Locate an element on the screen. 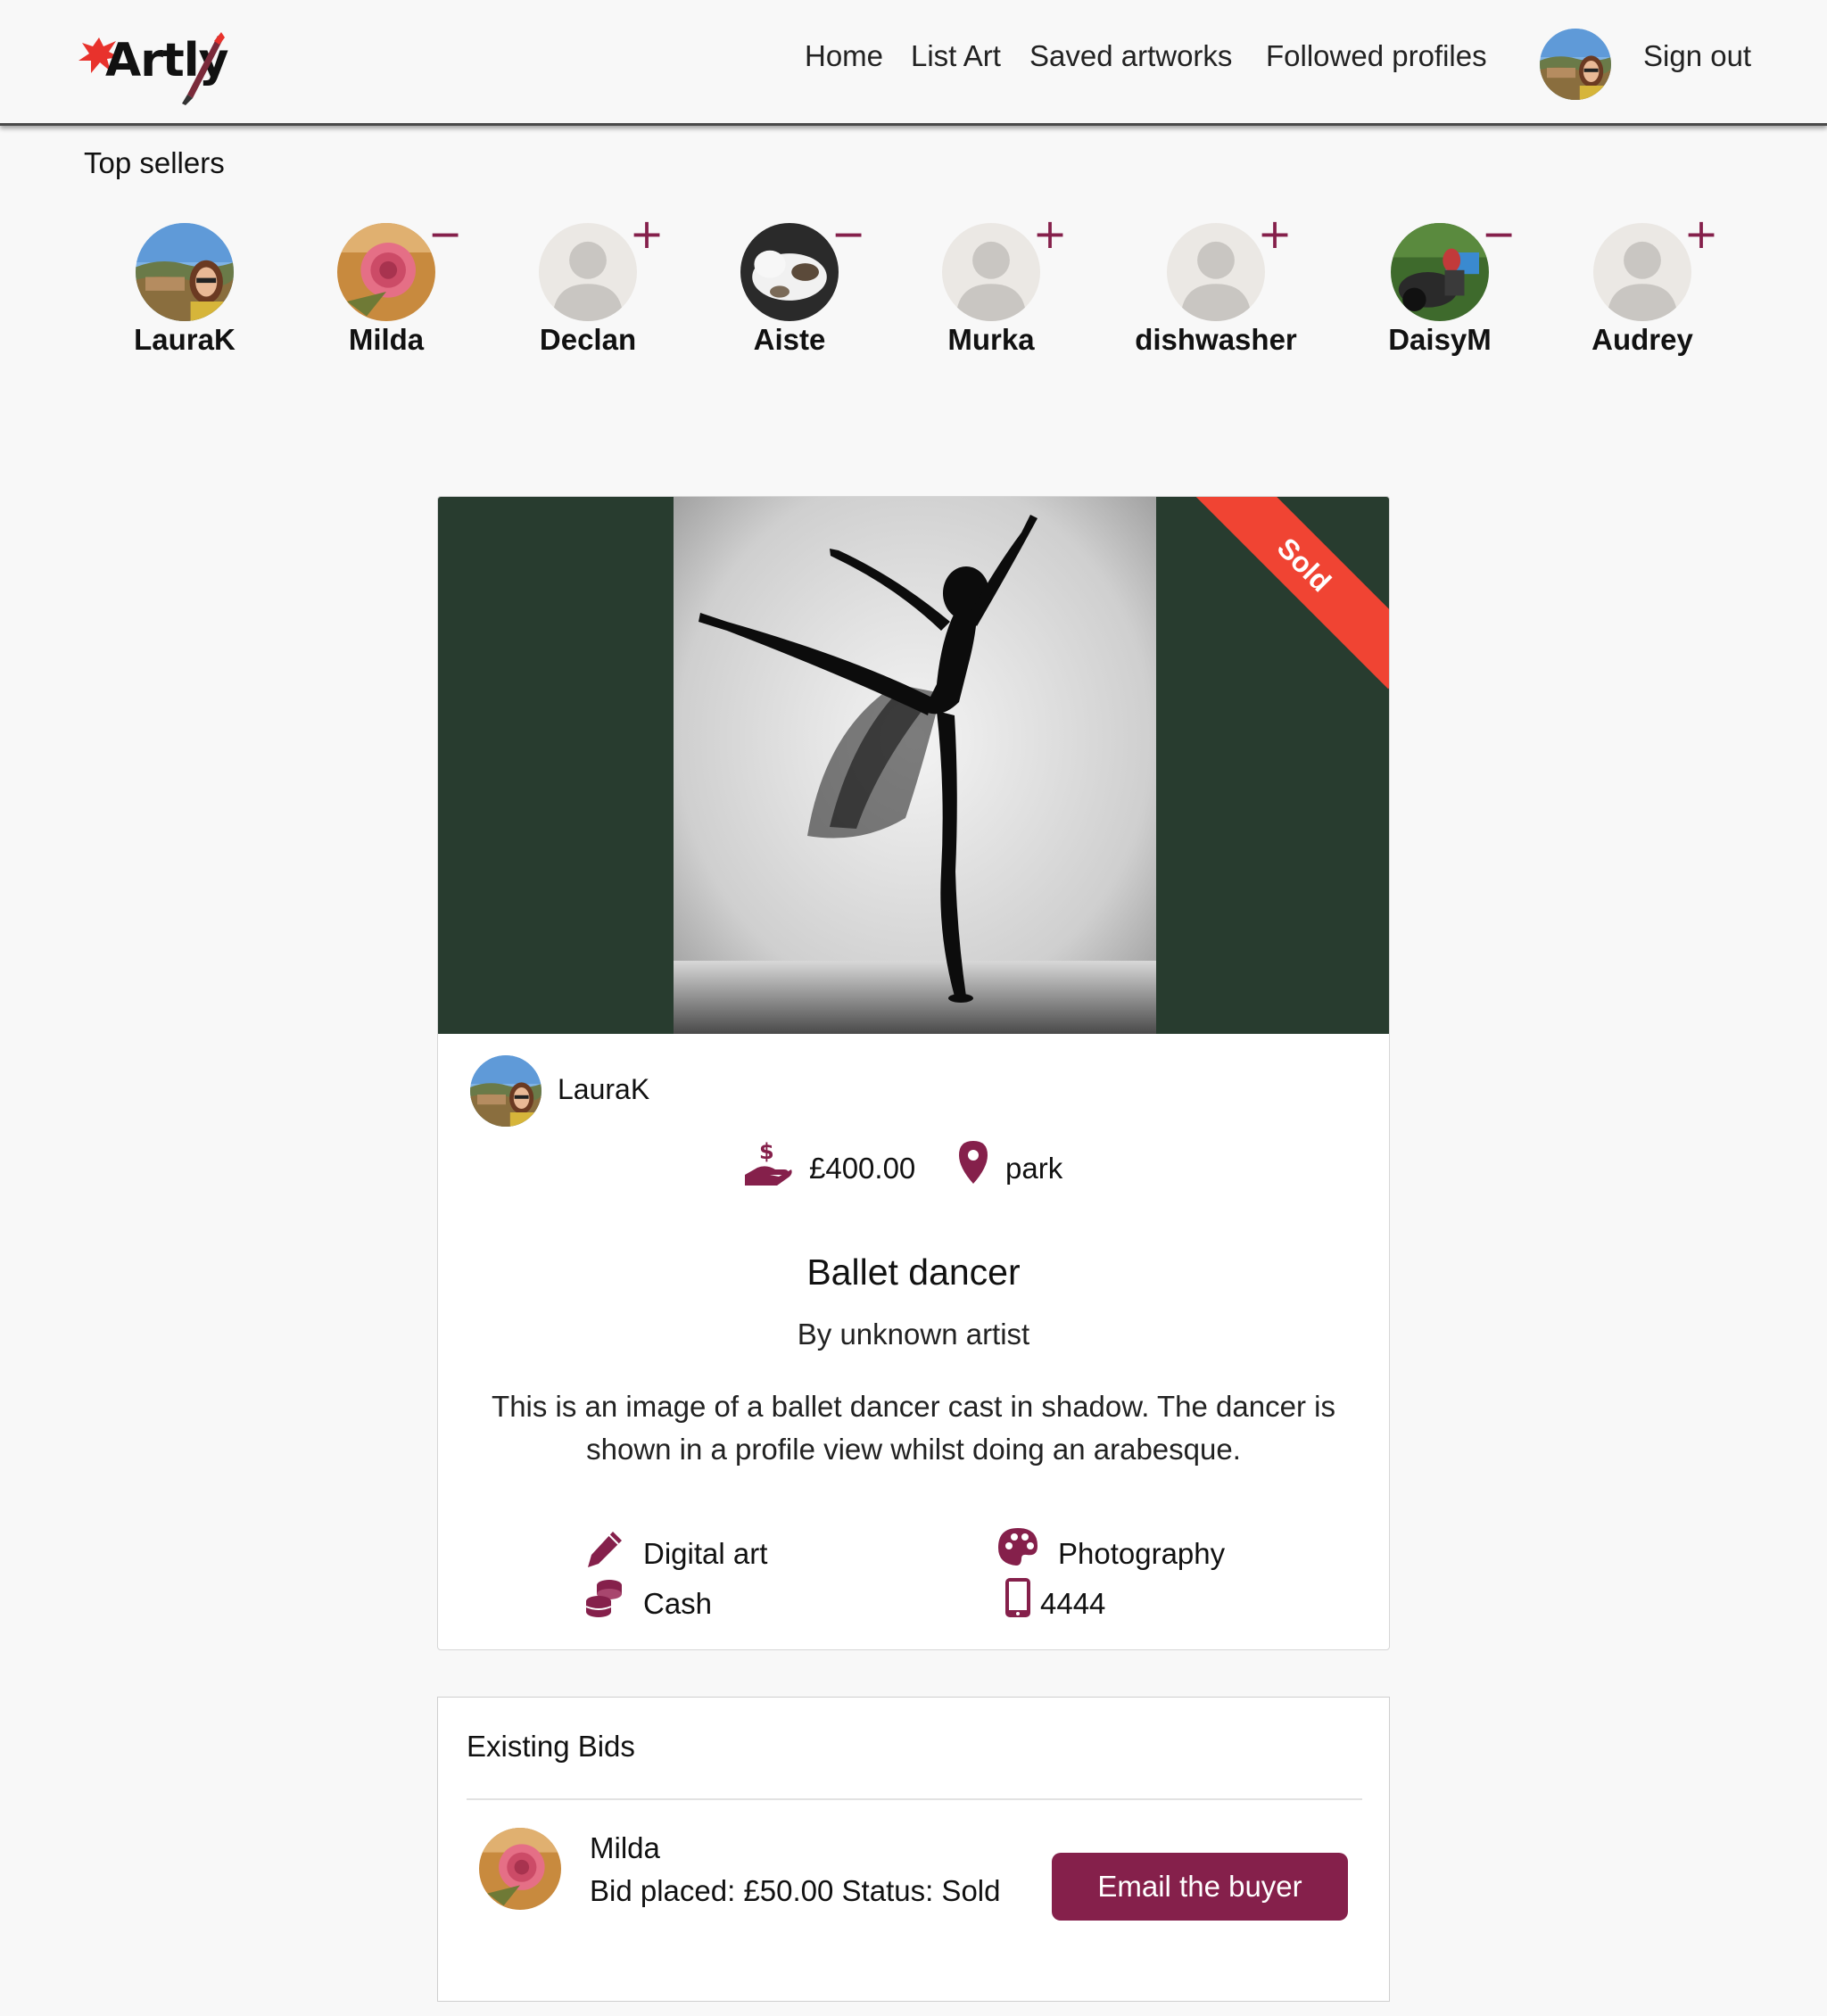 Image resolution: width=1827 pixels, height=2016 pixels. ballet-dancer-photo is located at coordinates (915, 765).